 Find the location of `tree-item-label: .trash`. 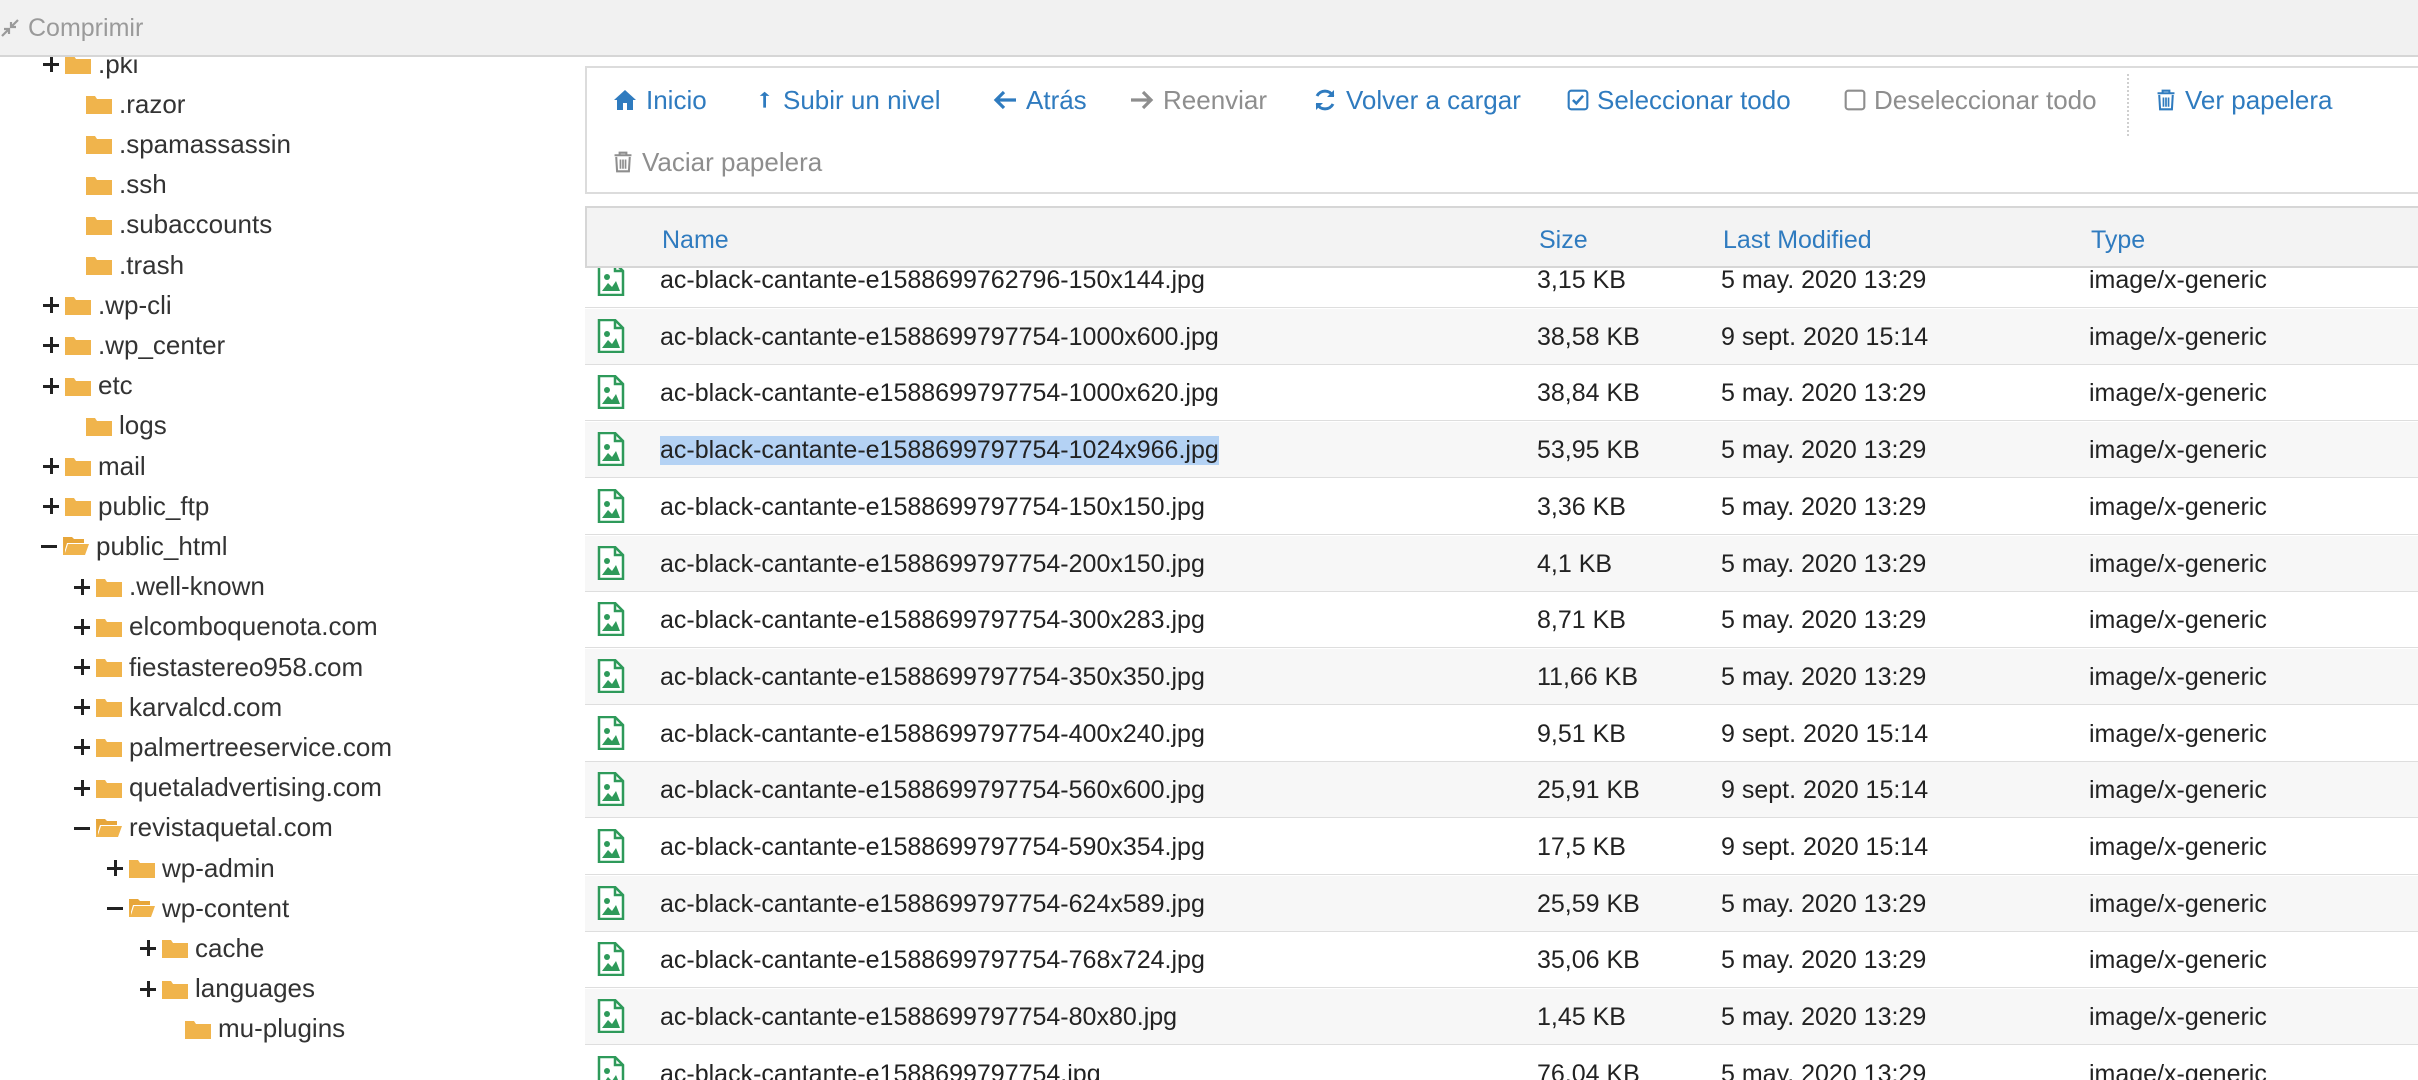

tree-item-label: .trash is located at coordinates (151, 265).